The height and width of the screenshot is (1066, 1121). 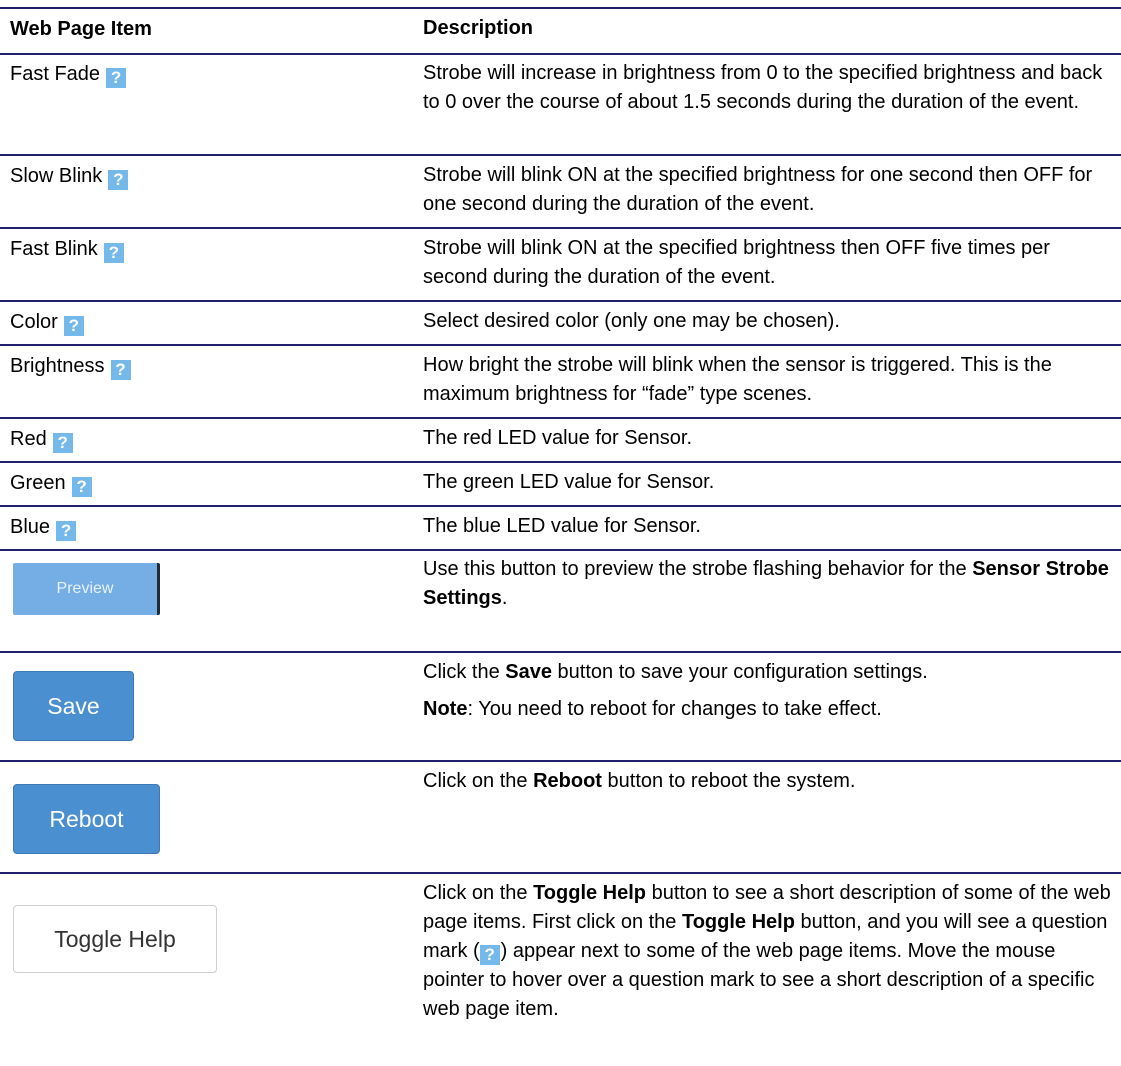 What do you see at coordinates (86, 819) in the screenshot?
I see `reboot-button: Reboot` at bounding box center [86, 819].